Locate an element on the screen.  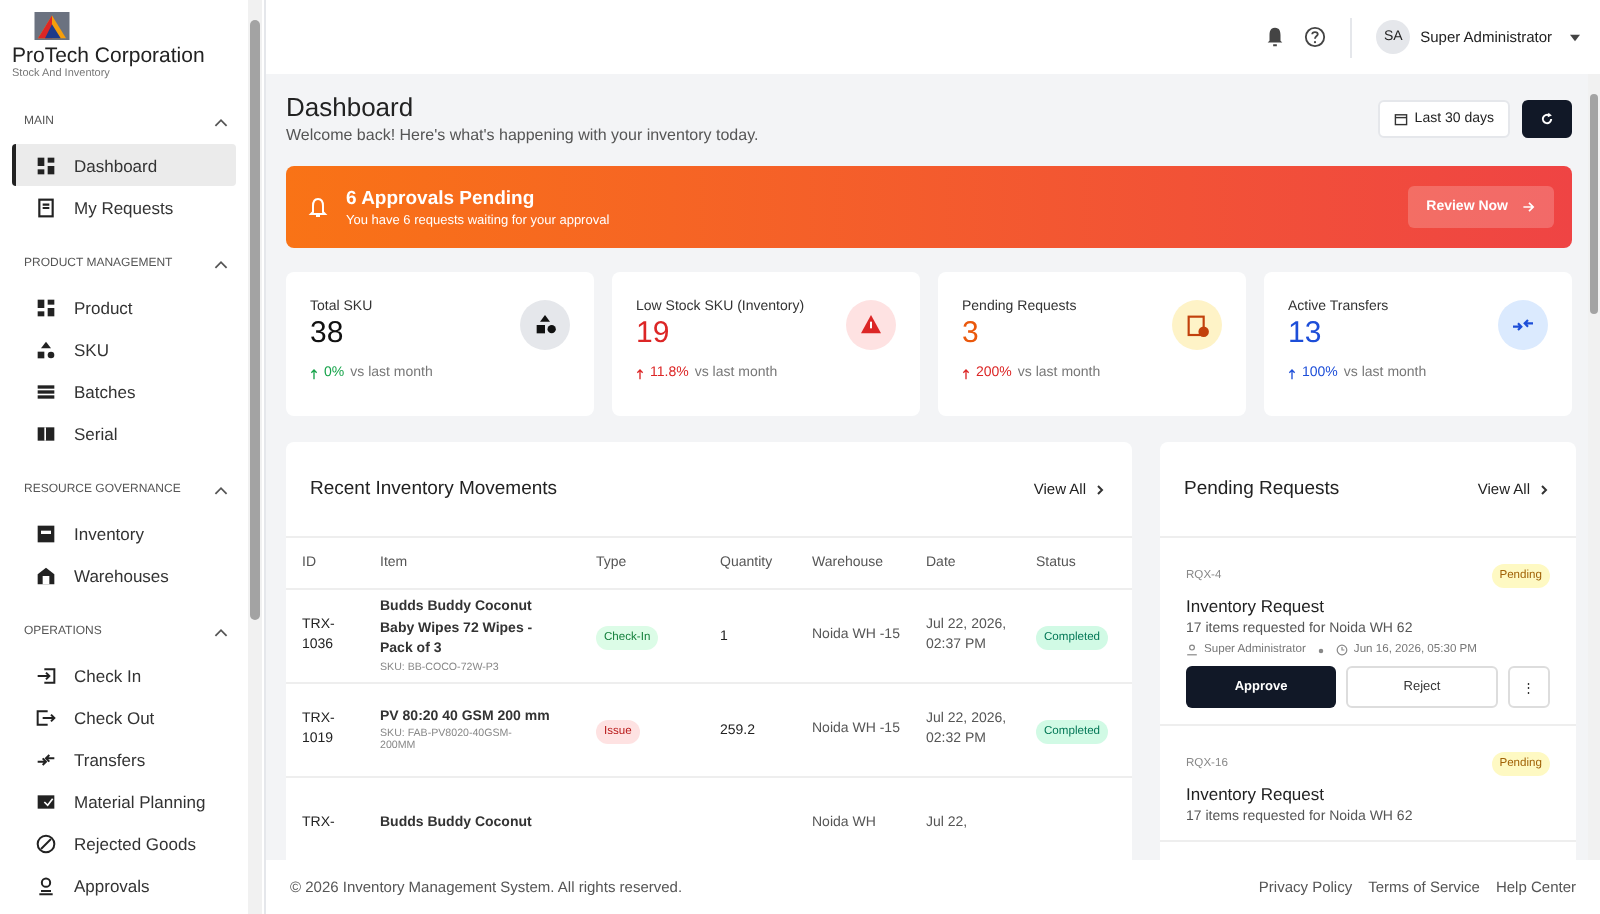
sidebar-item: Transfers is located at coordinates (124, 759).